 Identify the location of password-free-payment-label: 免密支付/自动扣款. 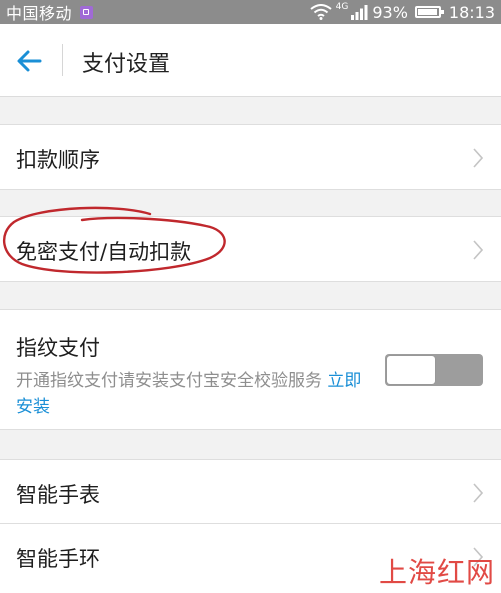
(104, 252).